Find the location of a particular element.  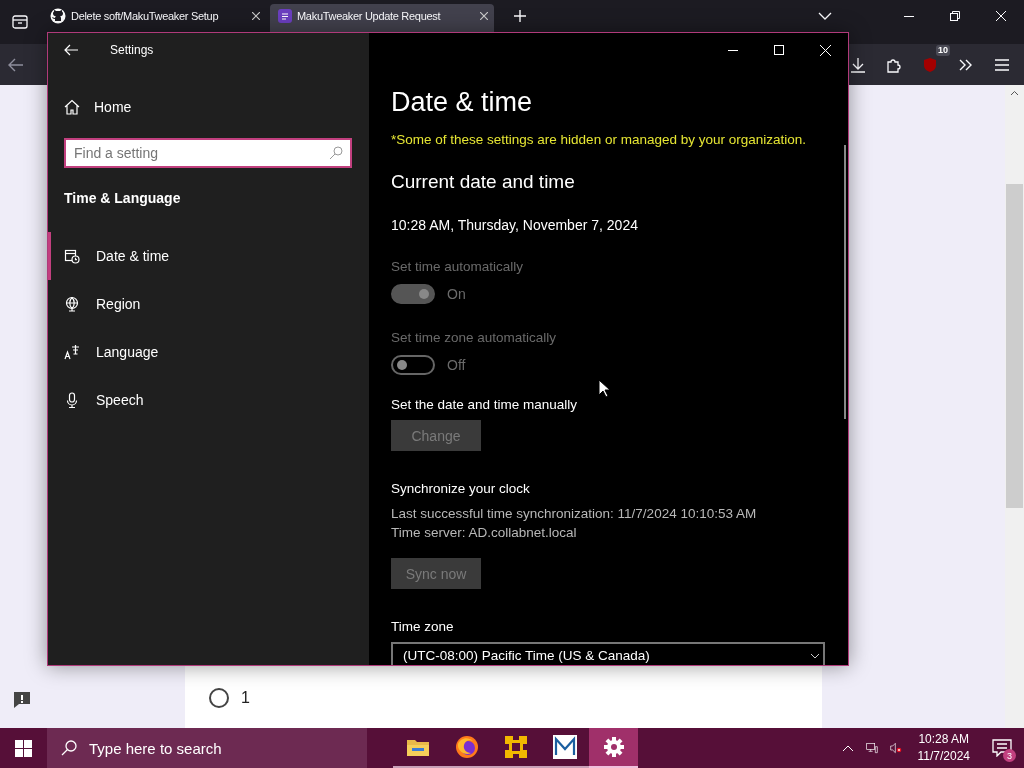

notification-icon is located at coordinates (1002, 748).